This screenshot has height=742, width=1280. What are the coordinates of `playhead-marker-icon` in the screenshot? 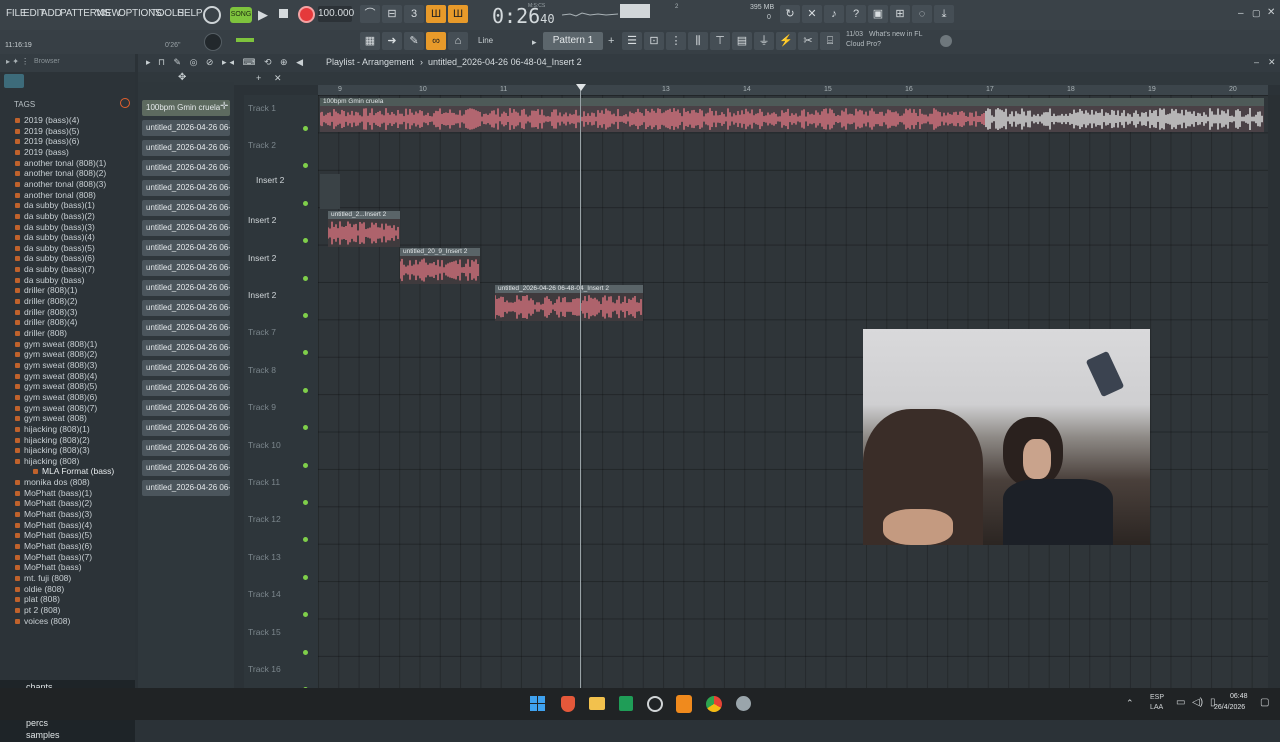 It's located at (581, 87).